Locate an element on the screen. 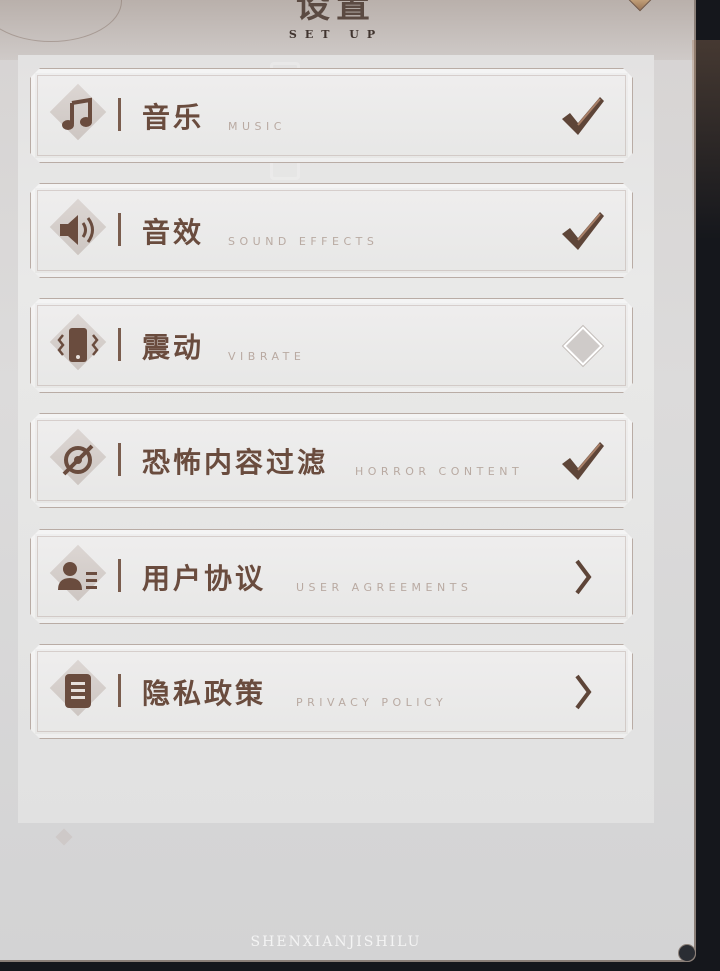  setting-sublabel: USER AGREEMENTS is located at coordinates (384, 587).